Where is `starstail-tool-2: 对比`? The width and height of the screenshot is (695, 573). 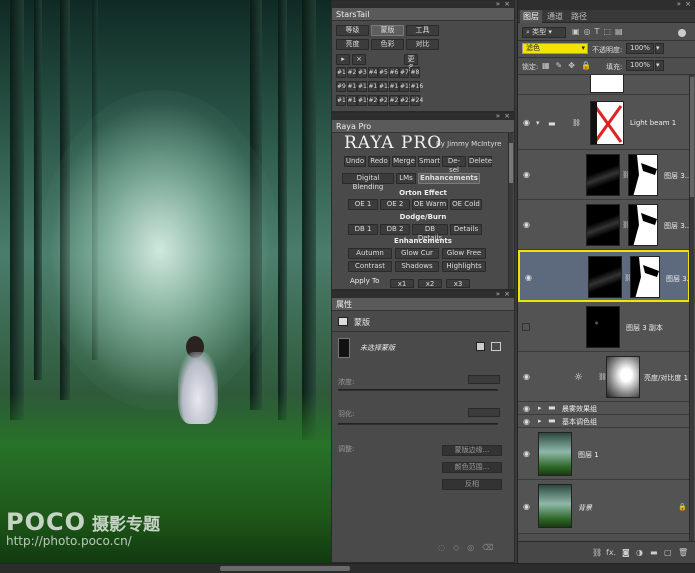
starstail-tool-2: 对比 is located at coordinates (422, 44).